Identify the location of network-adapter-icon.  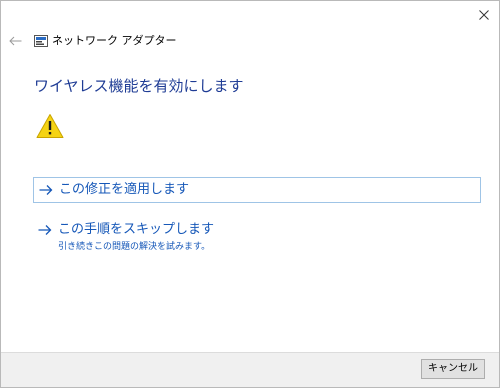
(41, 41).